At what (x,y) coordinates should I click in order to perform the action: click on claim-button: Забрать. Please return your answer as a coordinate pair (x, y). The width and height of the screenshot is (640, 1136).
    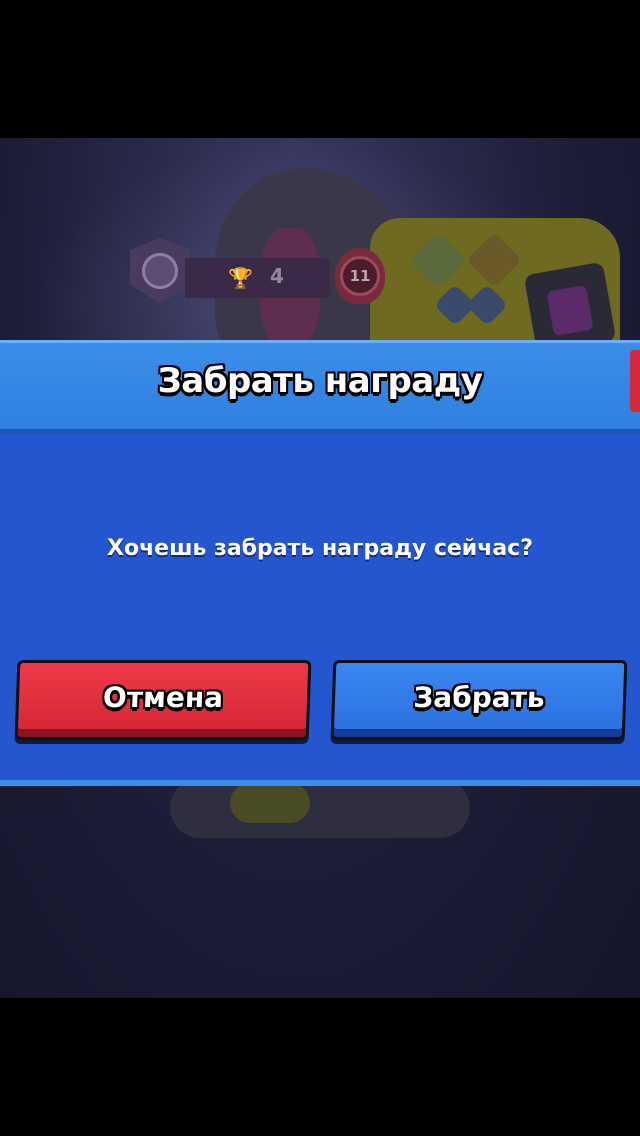
    Looking at the image, I should click on (479, 700).